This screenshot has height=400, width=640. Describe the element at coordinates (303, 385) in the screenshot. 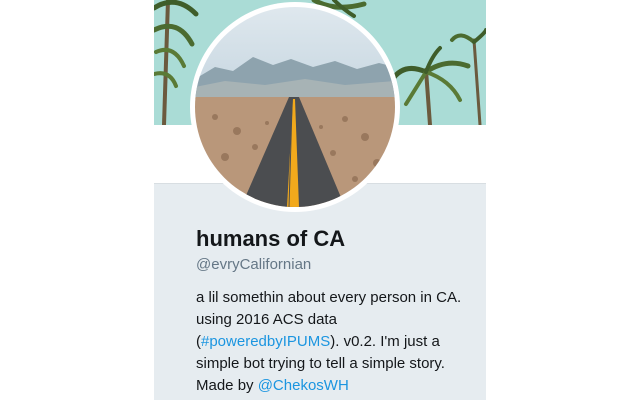

I see `mention-link: @ChekosWH` at that location.